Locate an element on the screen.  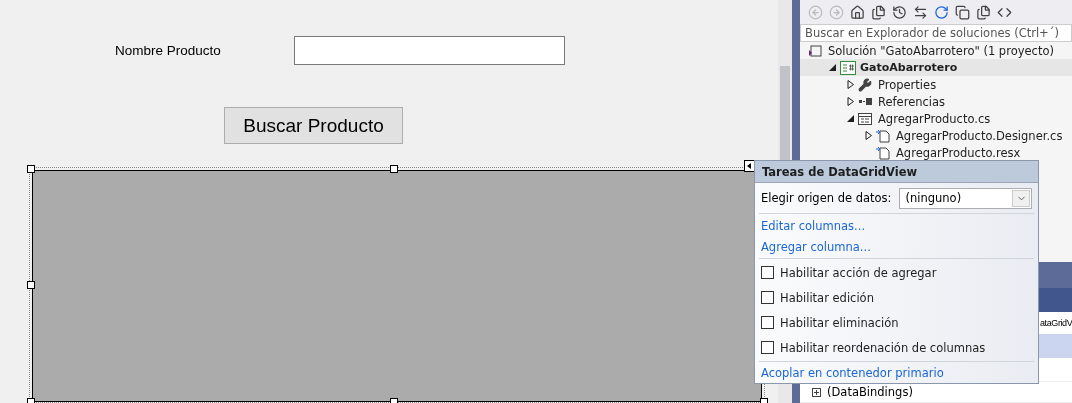
property-name: (DataBindings) is located at coordinates (870, 392).